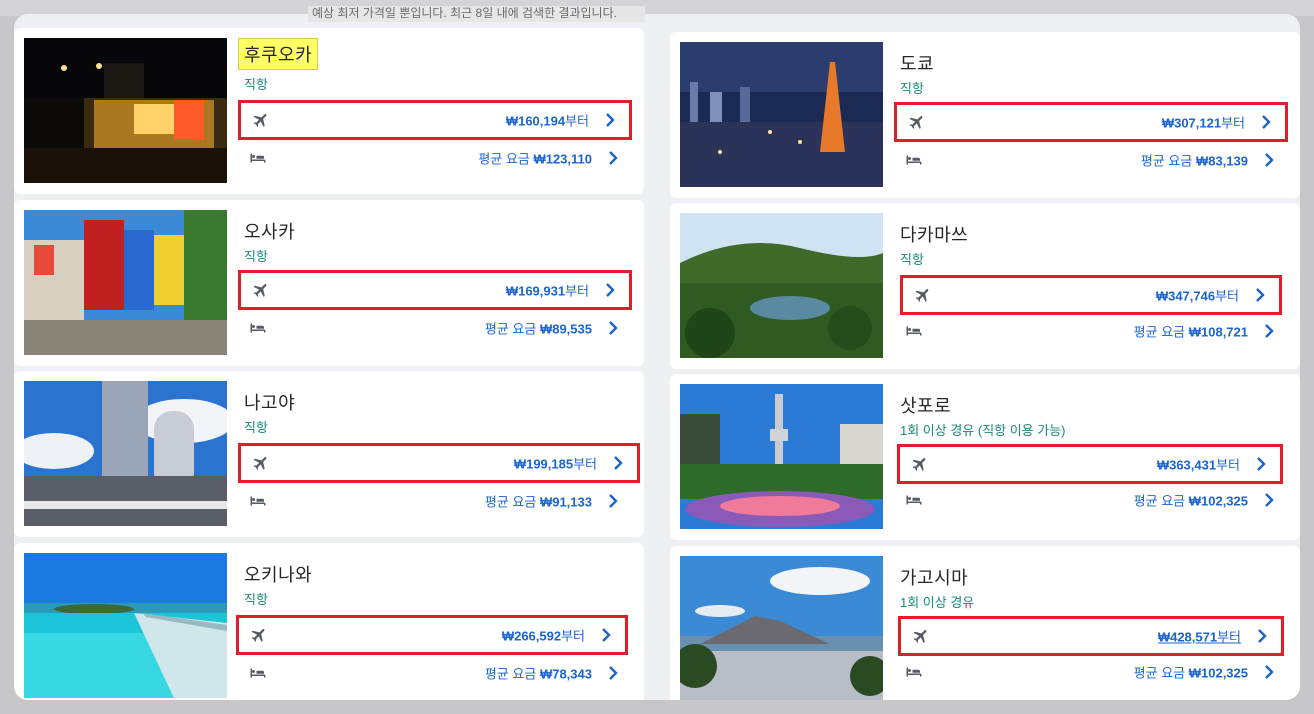 Image resolution: width=1314 pixels, height=714 pixels. Describe the element at coordinates (476, 14) in the screenshot. I see `price-notice: 예상 최저 가격일 뿐입니다. 최근 8일 내에 검색한 결과입니다.` at that location.